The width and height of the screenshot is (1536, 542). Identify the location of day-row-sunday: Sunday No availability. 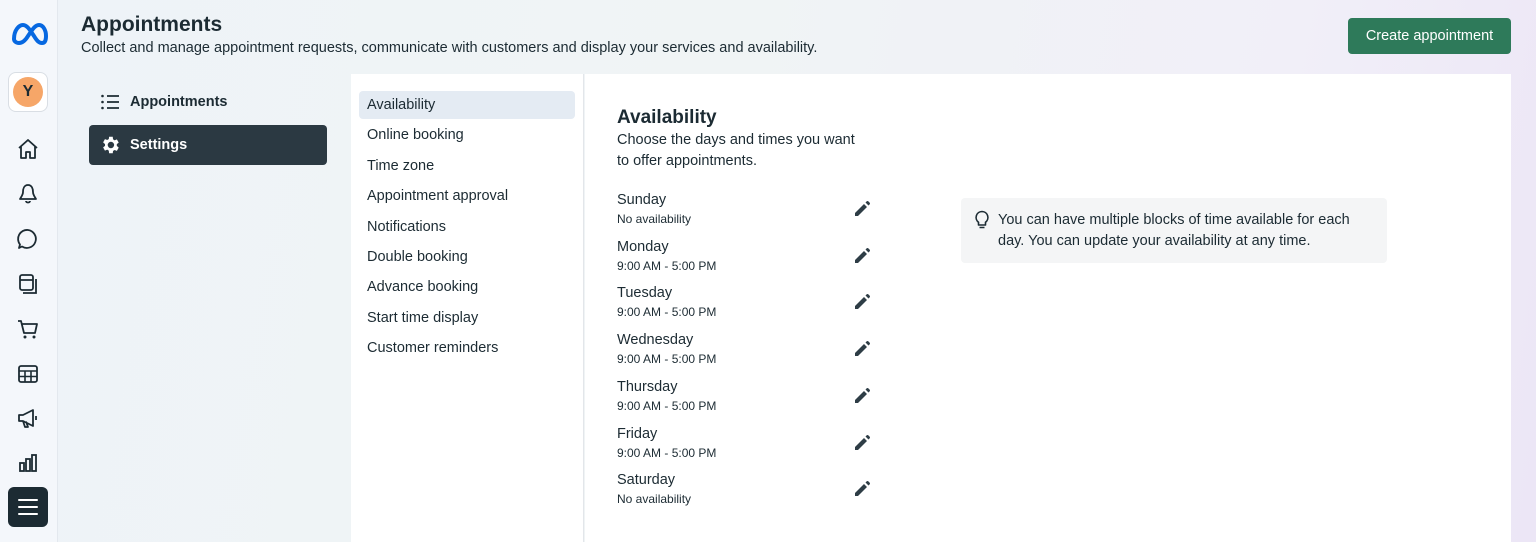
(747, 212).